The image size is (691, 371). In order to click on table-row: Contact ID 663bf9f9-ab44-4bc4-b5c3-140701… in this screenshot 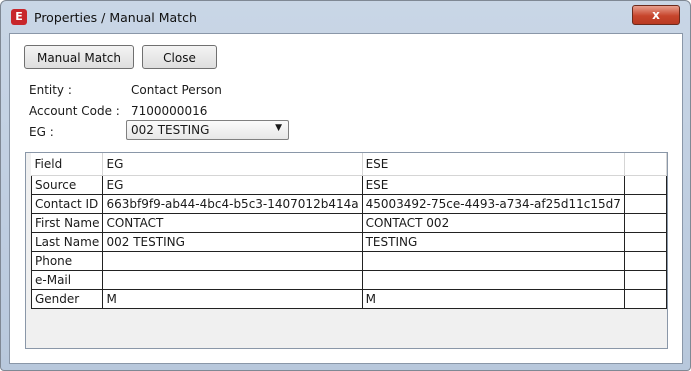, I will do `click(349, 204)`.